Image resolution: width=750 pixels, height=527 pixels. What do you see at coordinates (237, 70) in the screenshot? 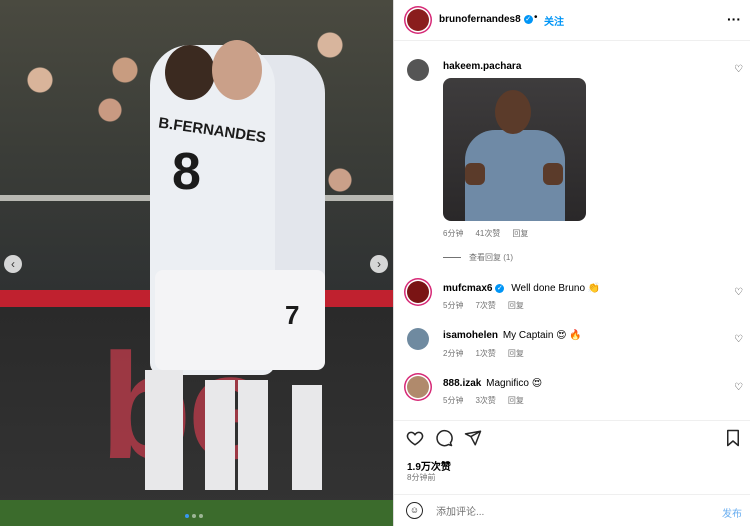
I see `player-right-head` at bounding box center [237, 70].